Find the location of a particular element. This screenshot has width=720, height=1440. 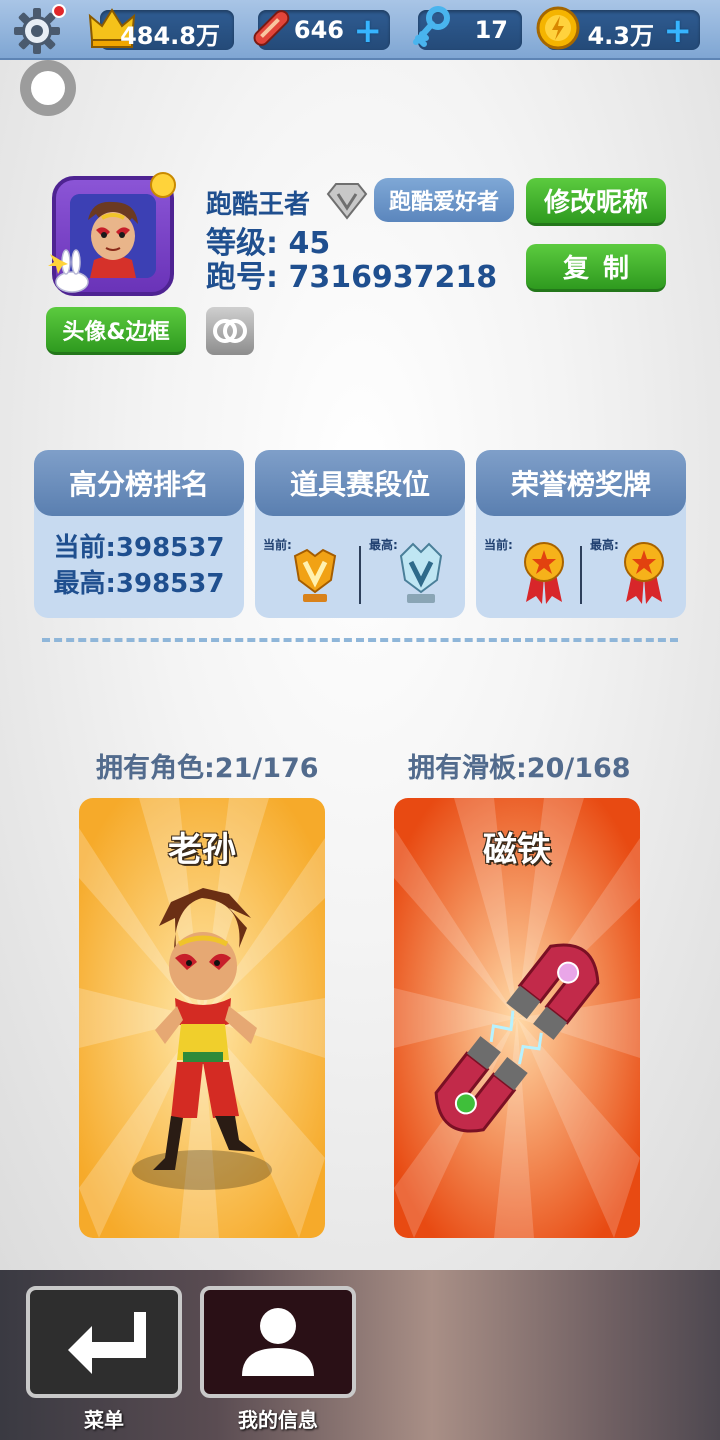

key-value: 17 is located at coordinates (491, 30).